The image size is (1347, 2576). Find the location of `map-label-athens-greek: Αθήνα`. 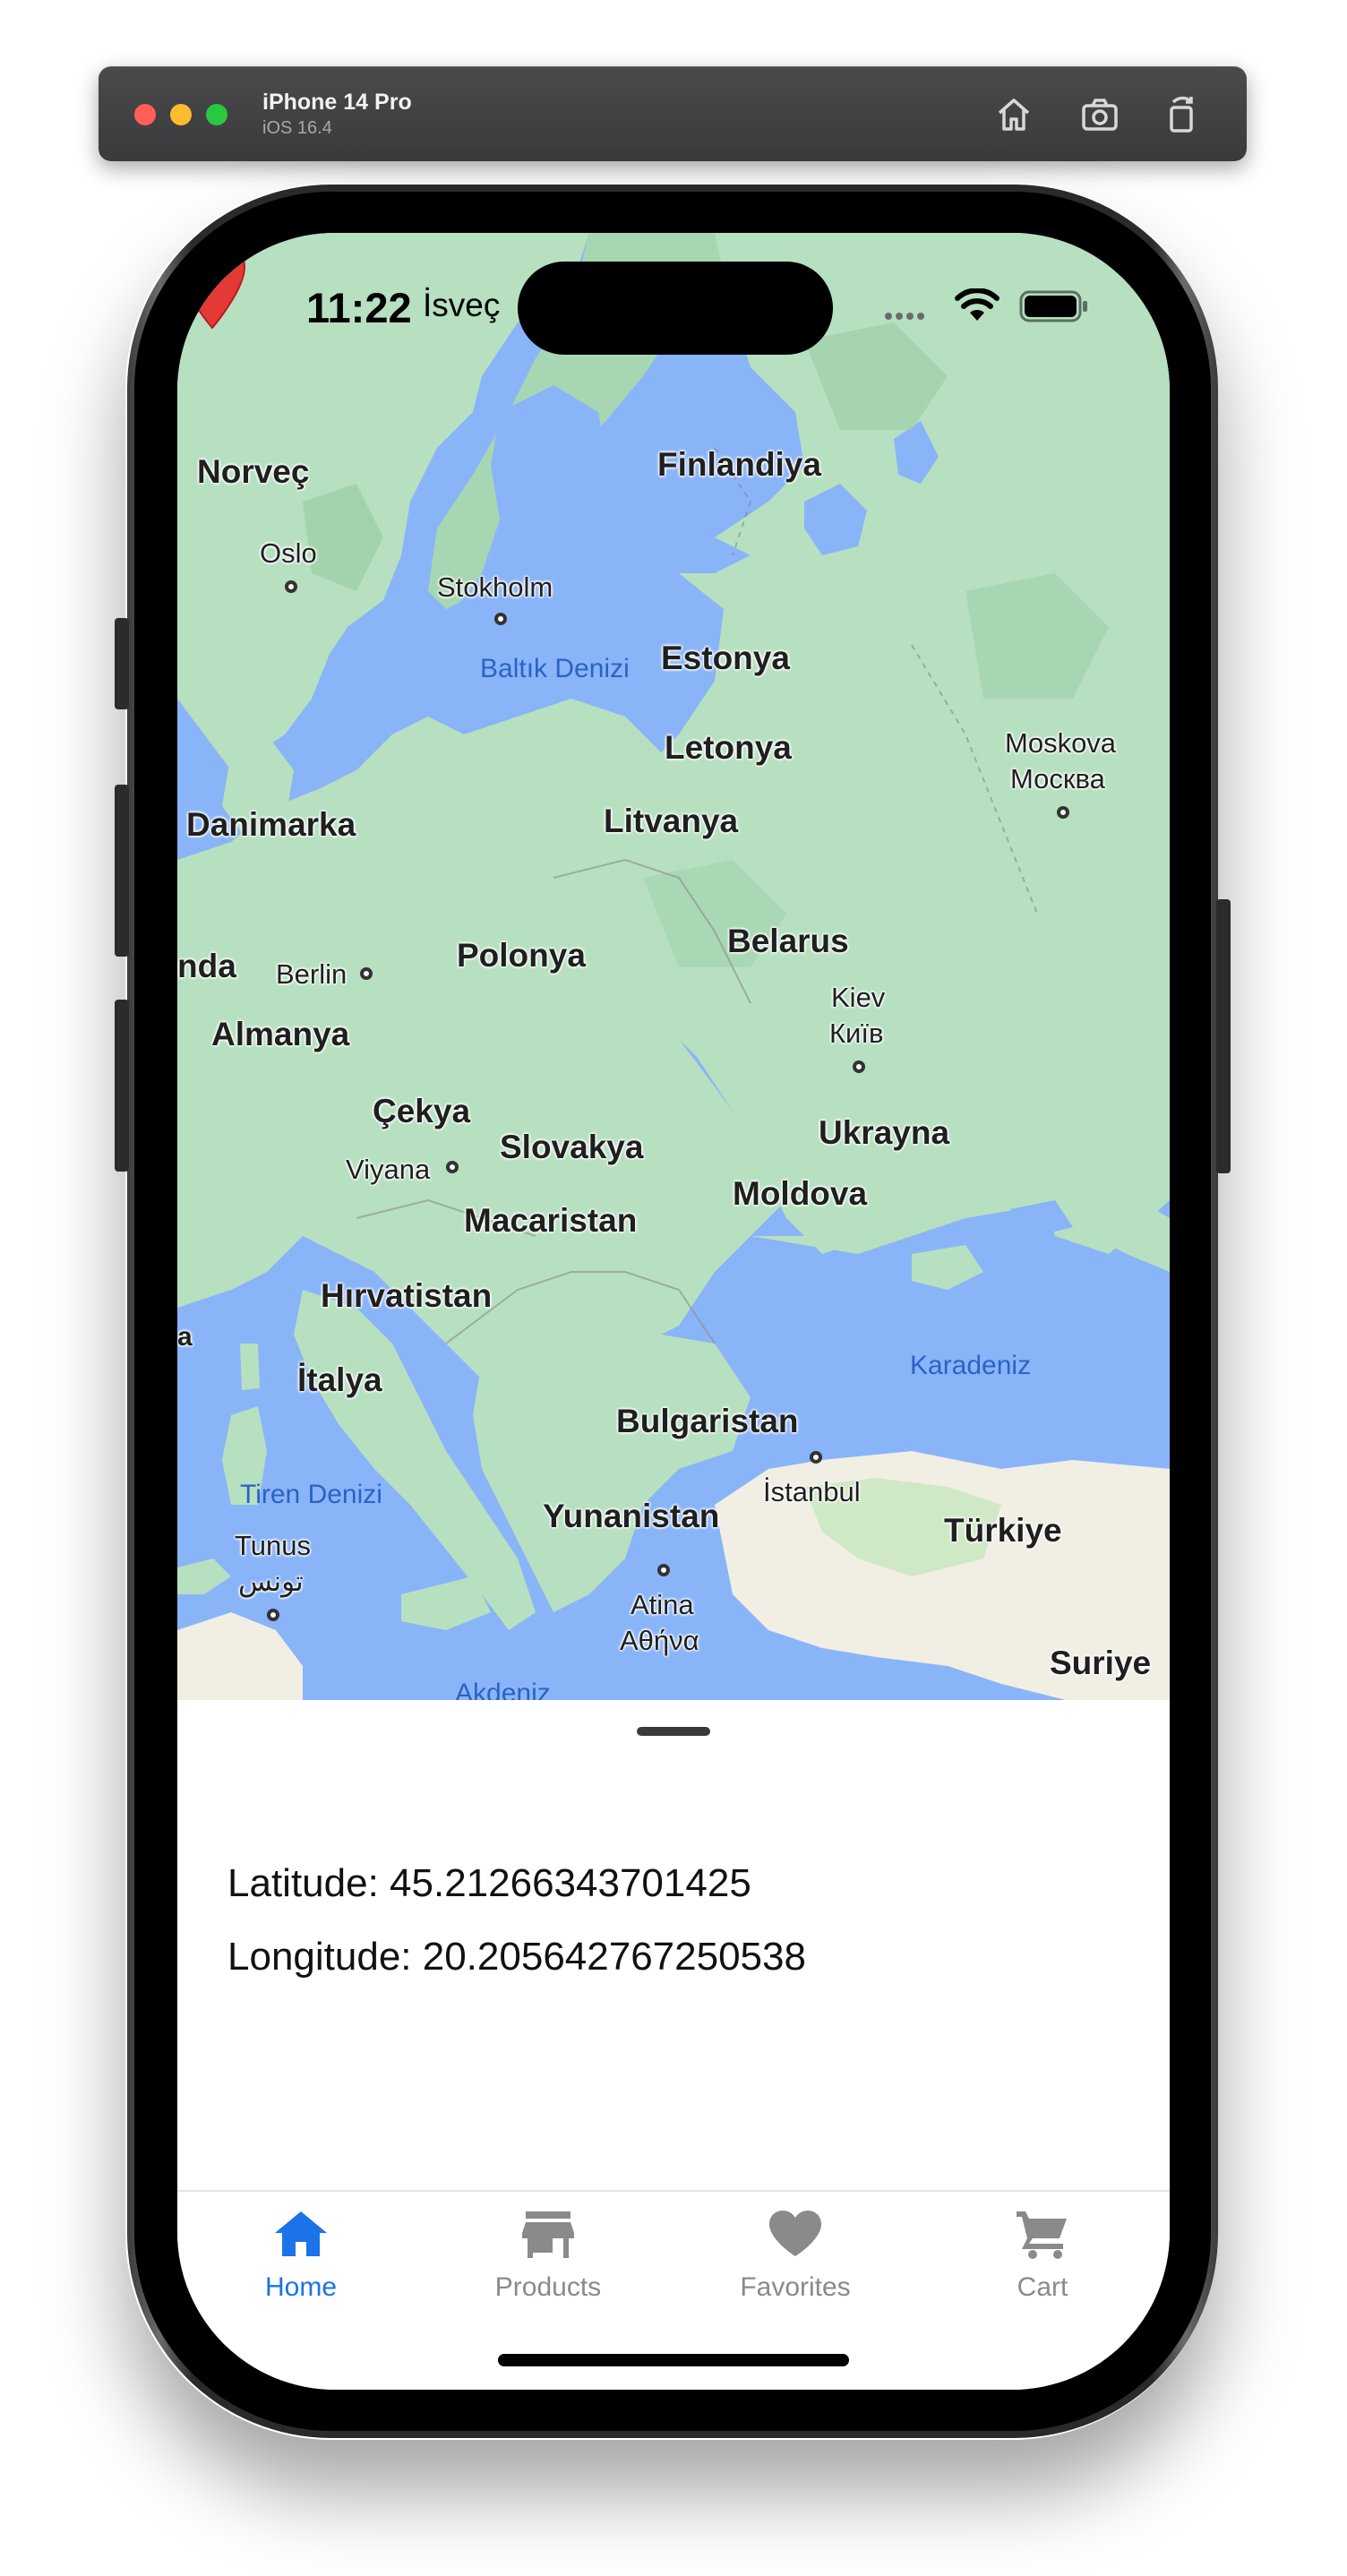

map-label-athens-greek: Αθήνα is located at coordinates (660, 1640).